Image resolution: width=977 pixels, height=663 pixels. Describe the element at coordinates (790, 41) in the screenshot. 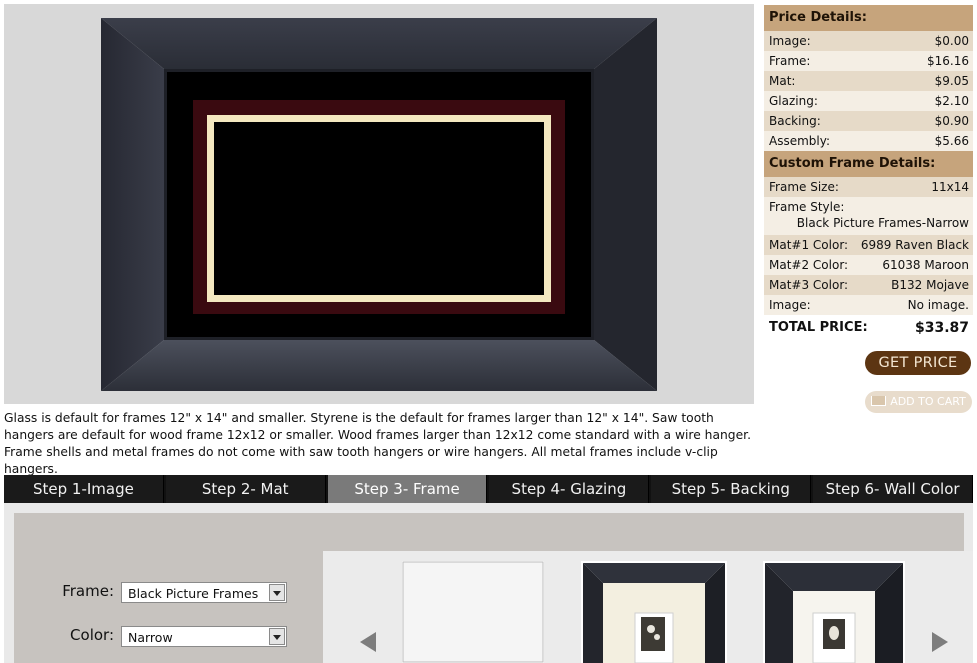

I see `price-label: Image:` at that location.